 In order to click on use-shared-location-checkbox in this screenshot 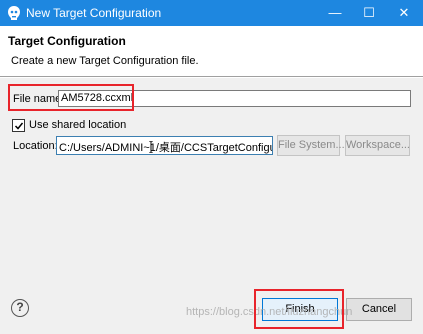, I will do `click(18, 125)`.